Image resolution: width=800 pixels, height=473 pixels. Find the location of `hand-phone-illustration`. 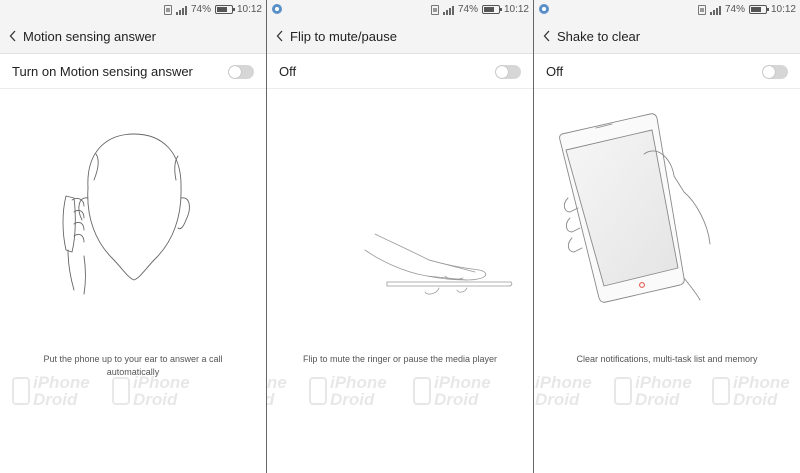

hand-phone-illustration is located at coordinates (635, 208).